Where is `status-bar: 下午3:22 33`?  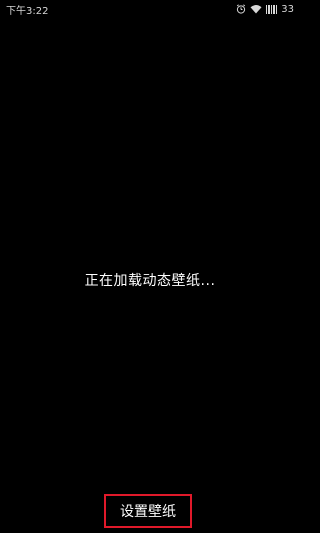 status-bar: 下午3:22 33 is located at coordinates (150, 9).